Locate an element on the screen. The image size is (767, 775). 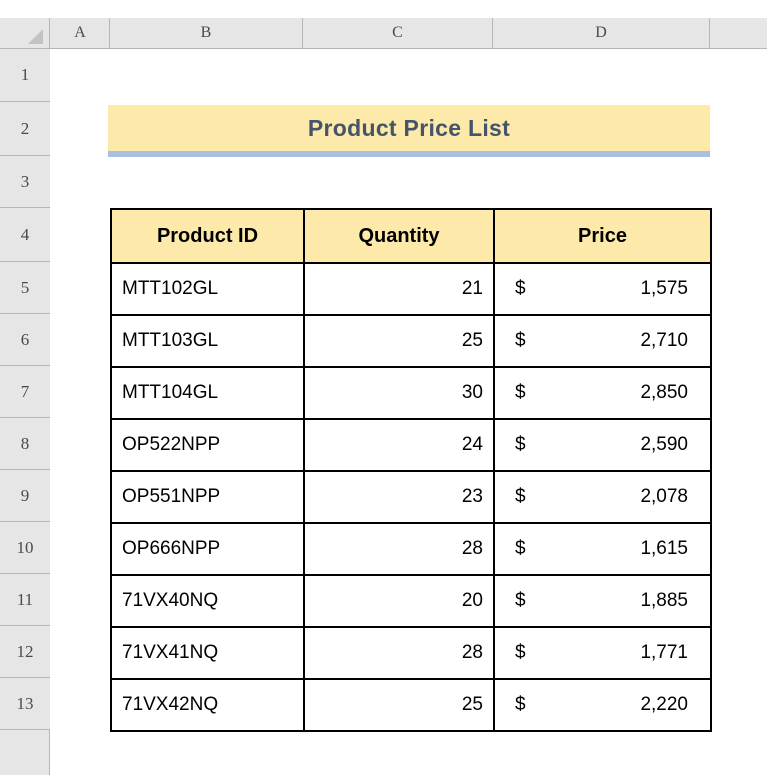
cell-price: $1,771 is located at coordinates (602, 653).